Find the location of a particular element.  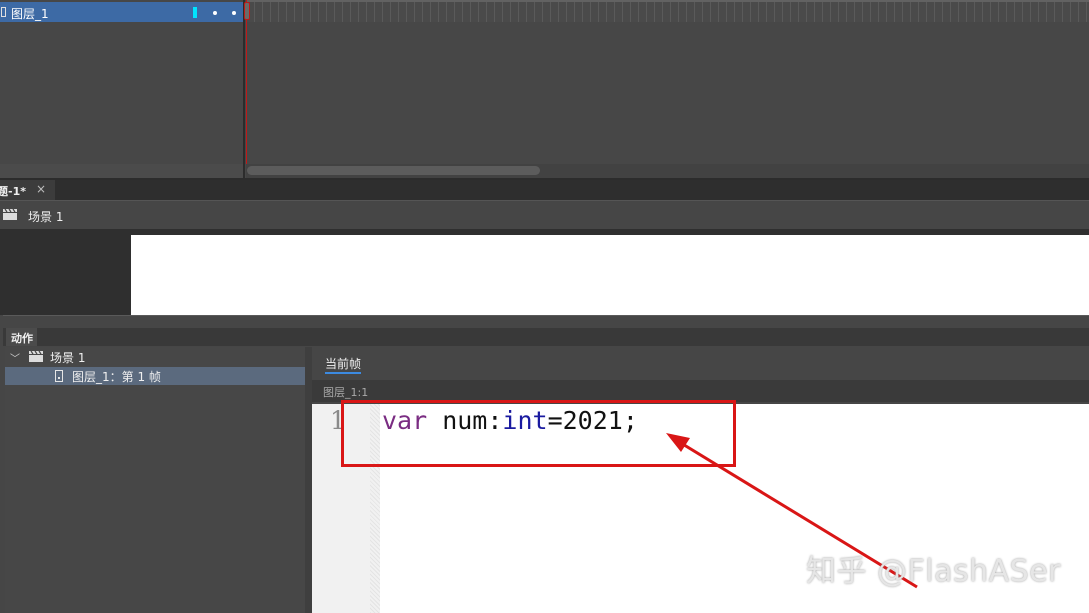

script-location: 图层_1:1 is located at coordinates (346, 392).